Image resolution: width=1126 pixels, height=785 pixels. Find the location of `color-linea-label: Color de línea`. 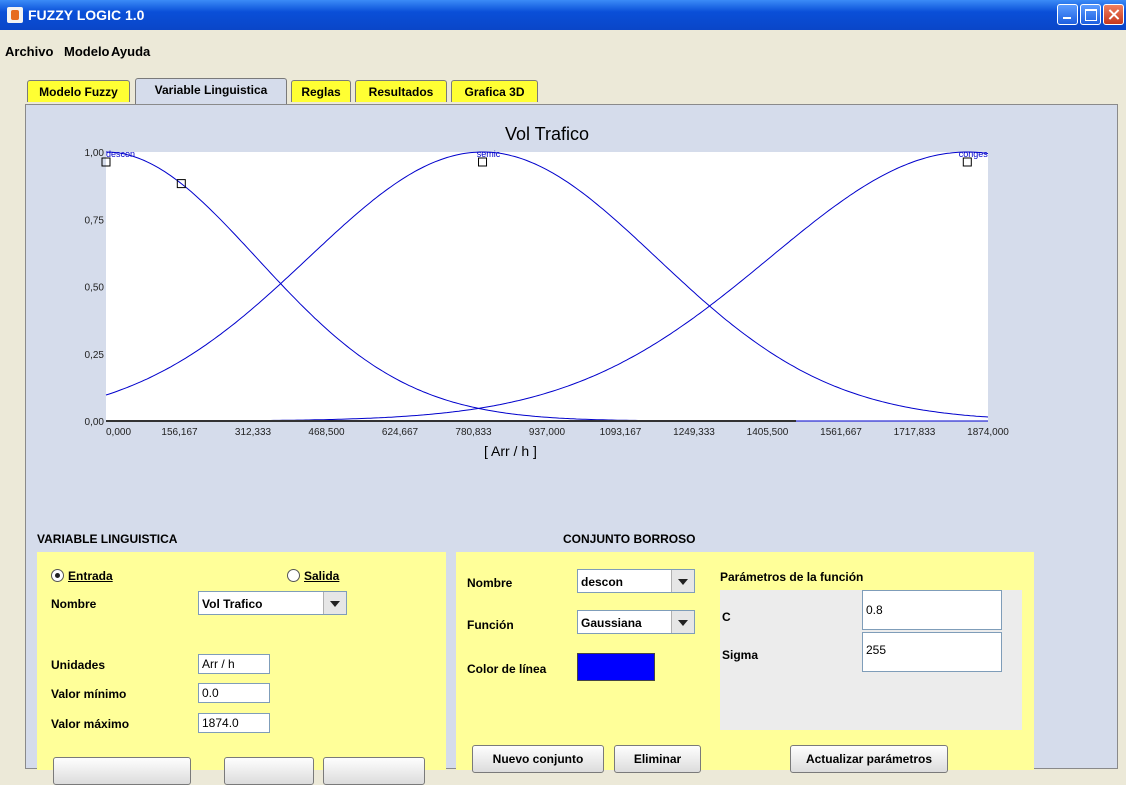

color-linea-label: Color de línea is located at coordinates (507, 669).